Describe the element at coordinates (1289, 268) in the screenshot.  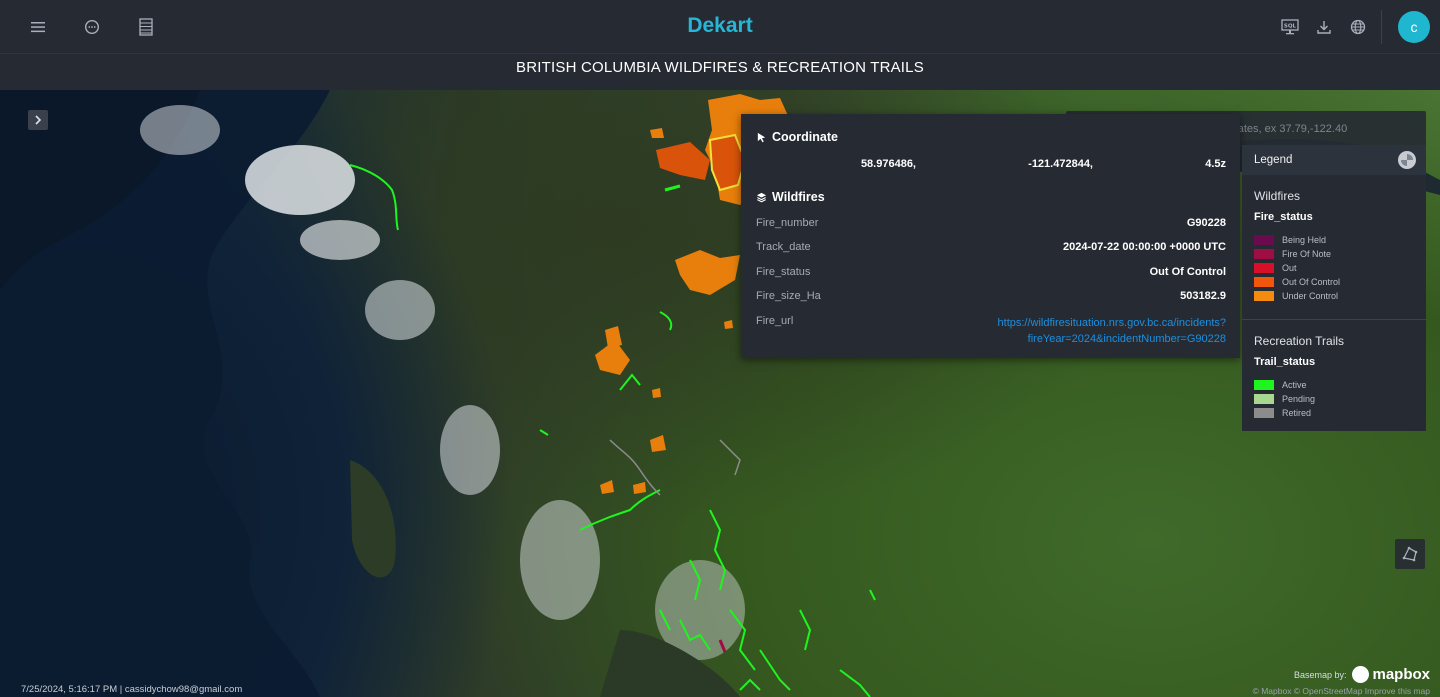
I see `legend-item-label: Out` at that location.